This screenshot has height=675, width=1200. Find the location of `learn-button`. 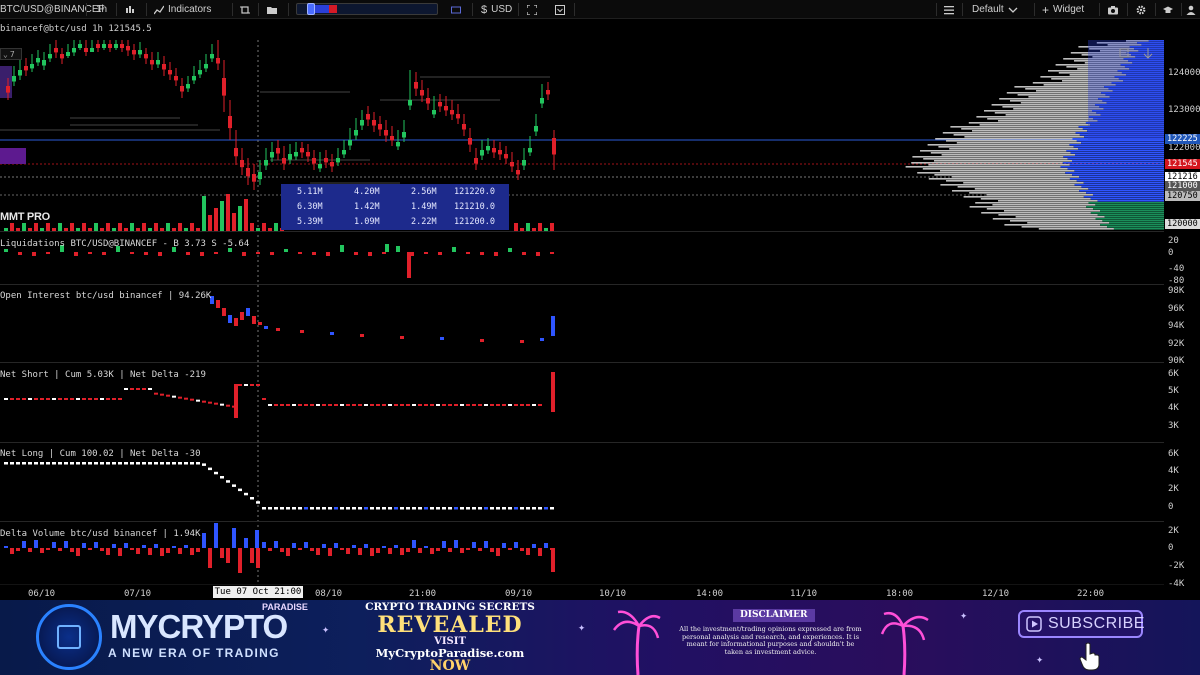

learn-button is located at coordinates (1168, 9).